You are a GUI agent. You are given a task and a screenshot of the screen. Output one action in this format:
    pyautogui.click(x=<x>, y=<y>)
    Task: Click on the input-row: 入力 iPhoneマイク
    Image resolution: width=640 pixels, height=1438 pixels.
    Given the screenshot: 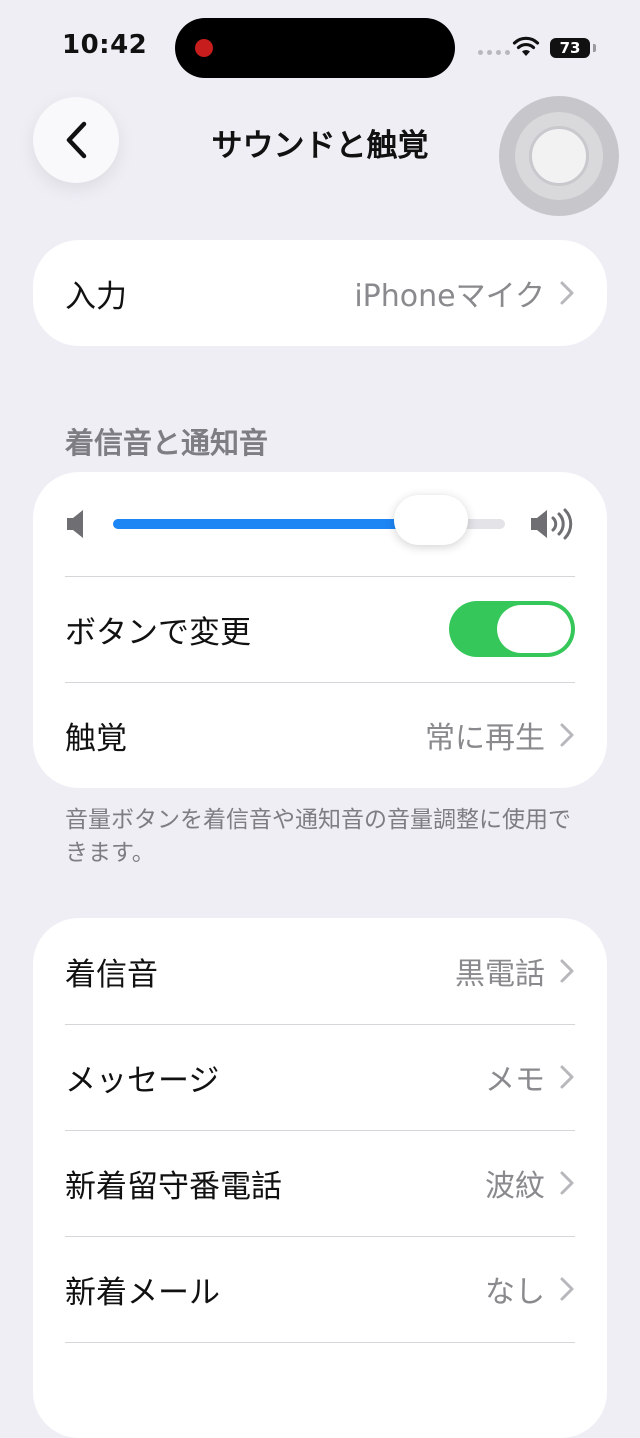 What is the action you would take?
    pyautogui.click(x=320, y=293)
    